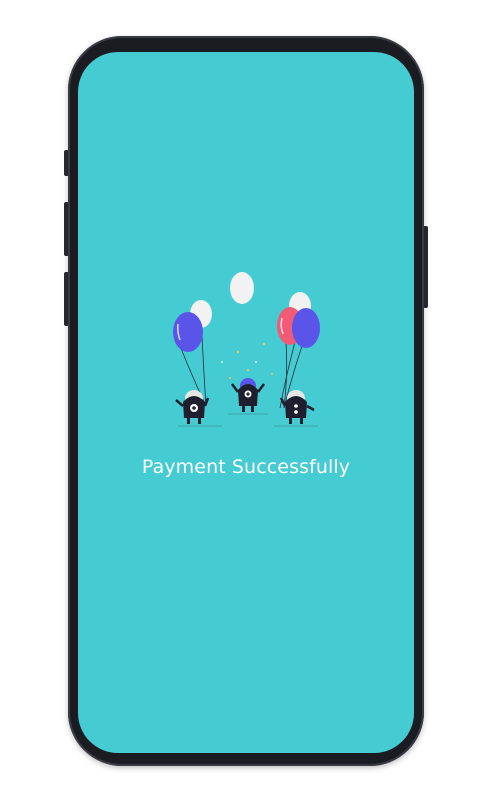 Image resolution: width=492 pixels, height=800 pixels. I want to click on celebration-balloons-icon, so click(246, 349).